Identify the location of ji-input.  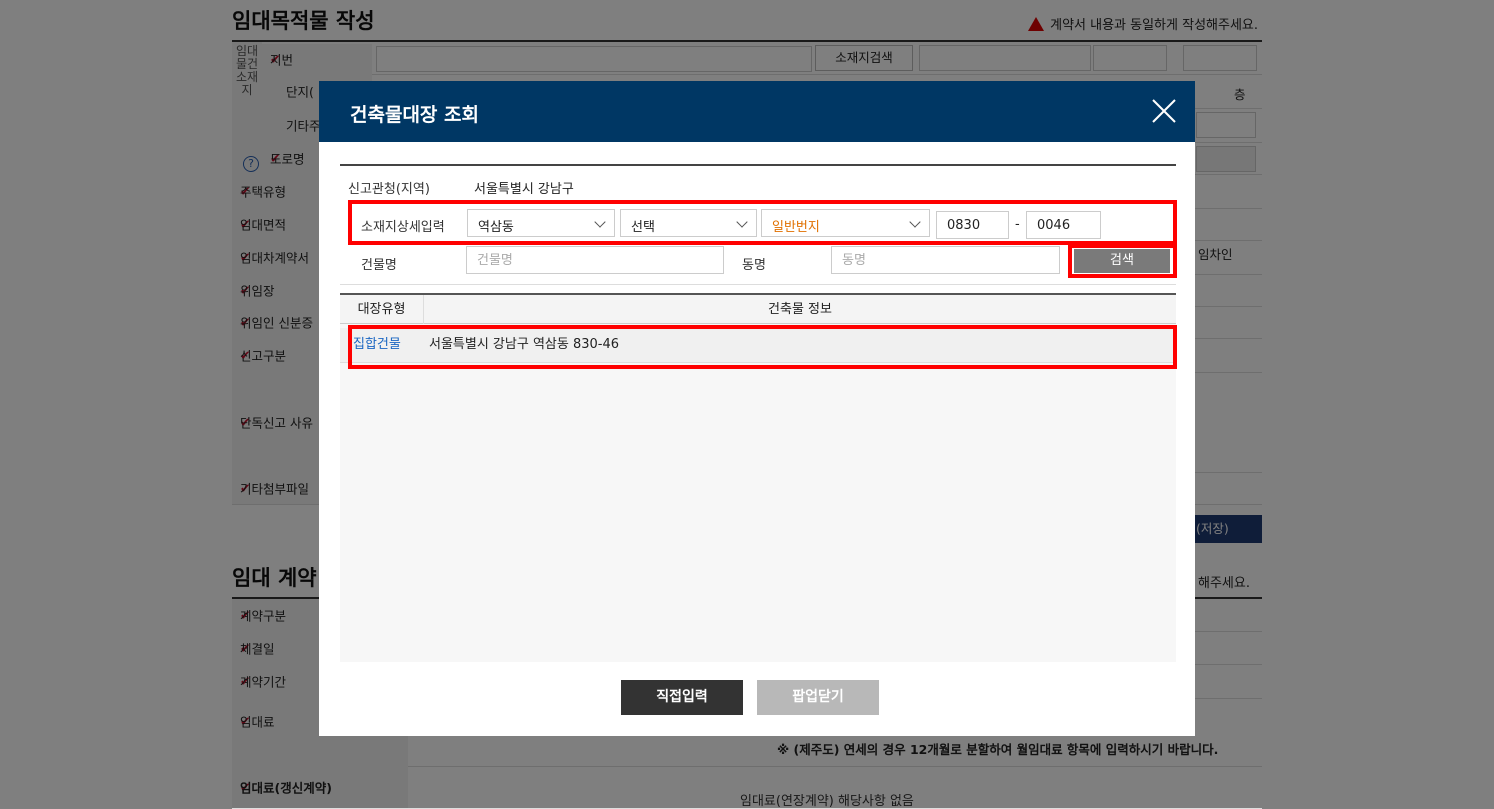
(1063, 225).